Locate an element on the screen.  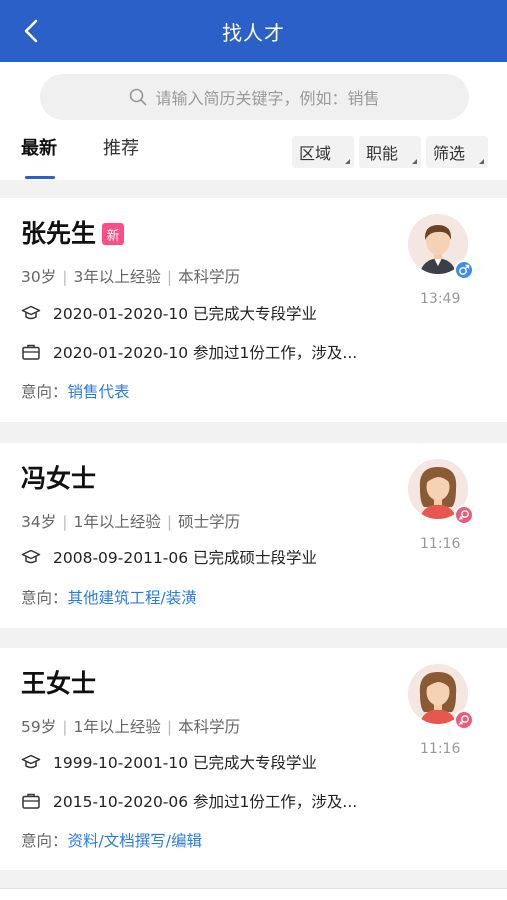
active-tab-indicator is located at coordinates (40, 177).